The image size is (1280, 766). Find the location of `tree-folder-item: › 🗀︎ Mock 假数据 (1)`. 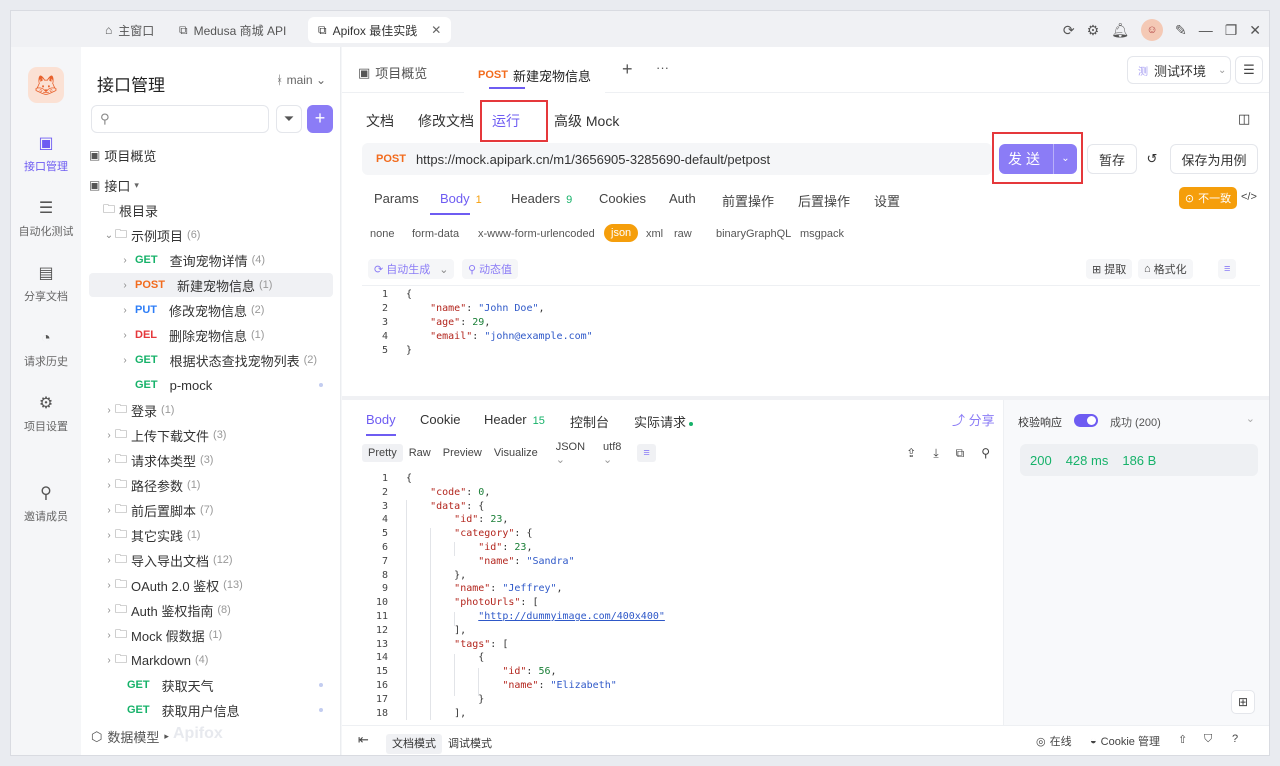

tree-folder-item: › 🗀︎ Mock 假数据 (1) is located at coordinates (211, 635).